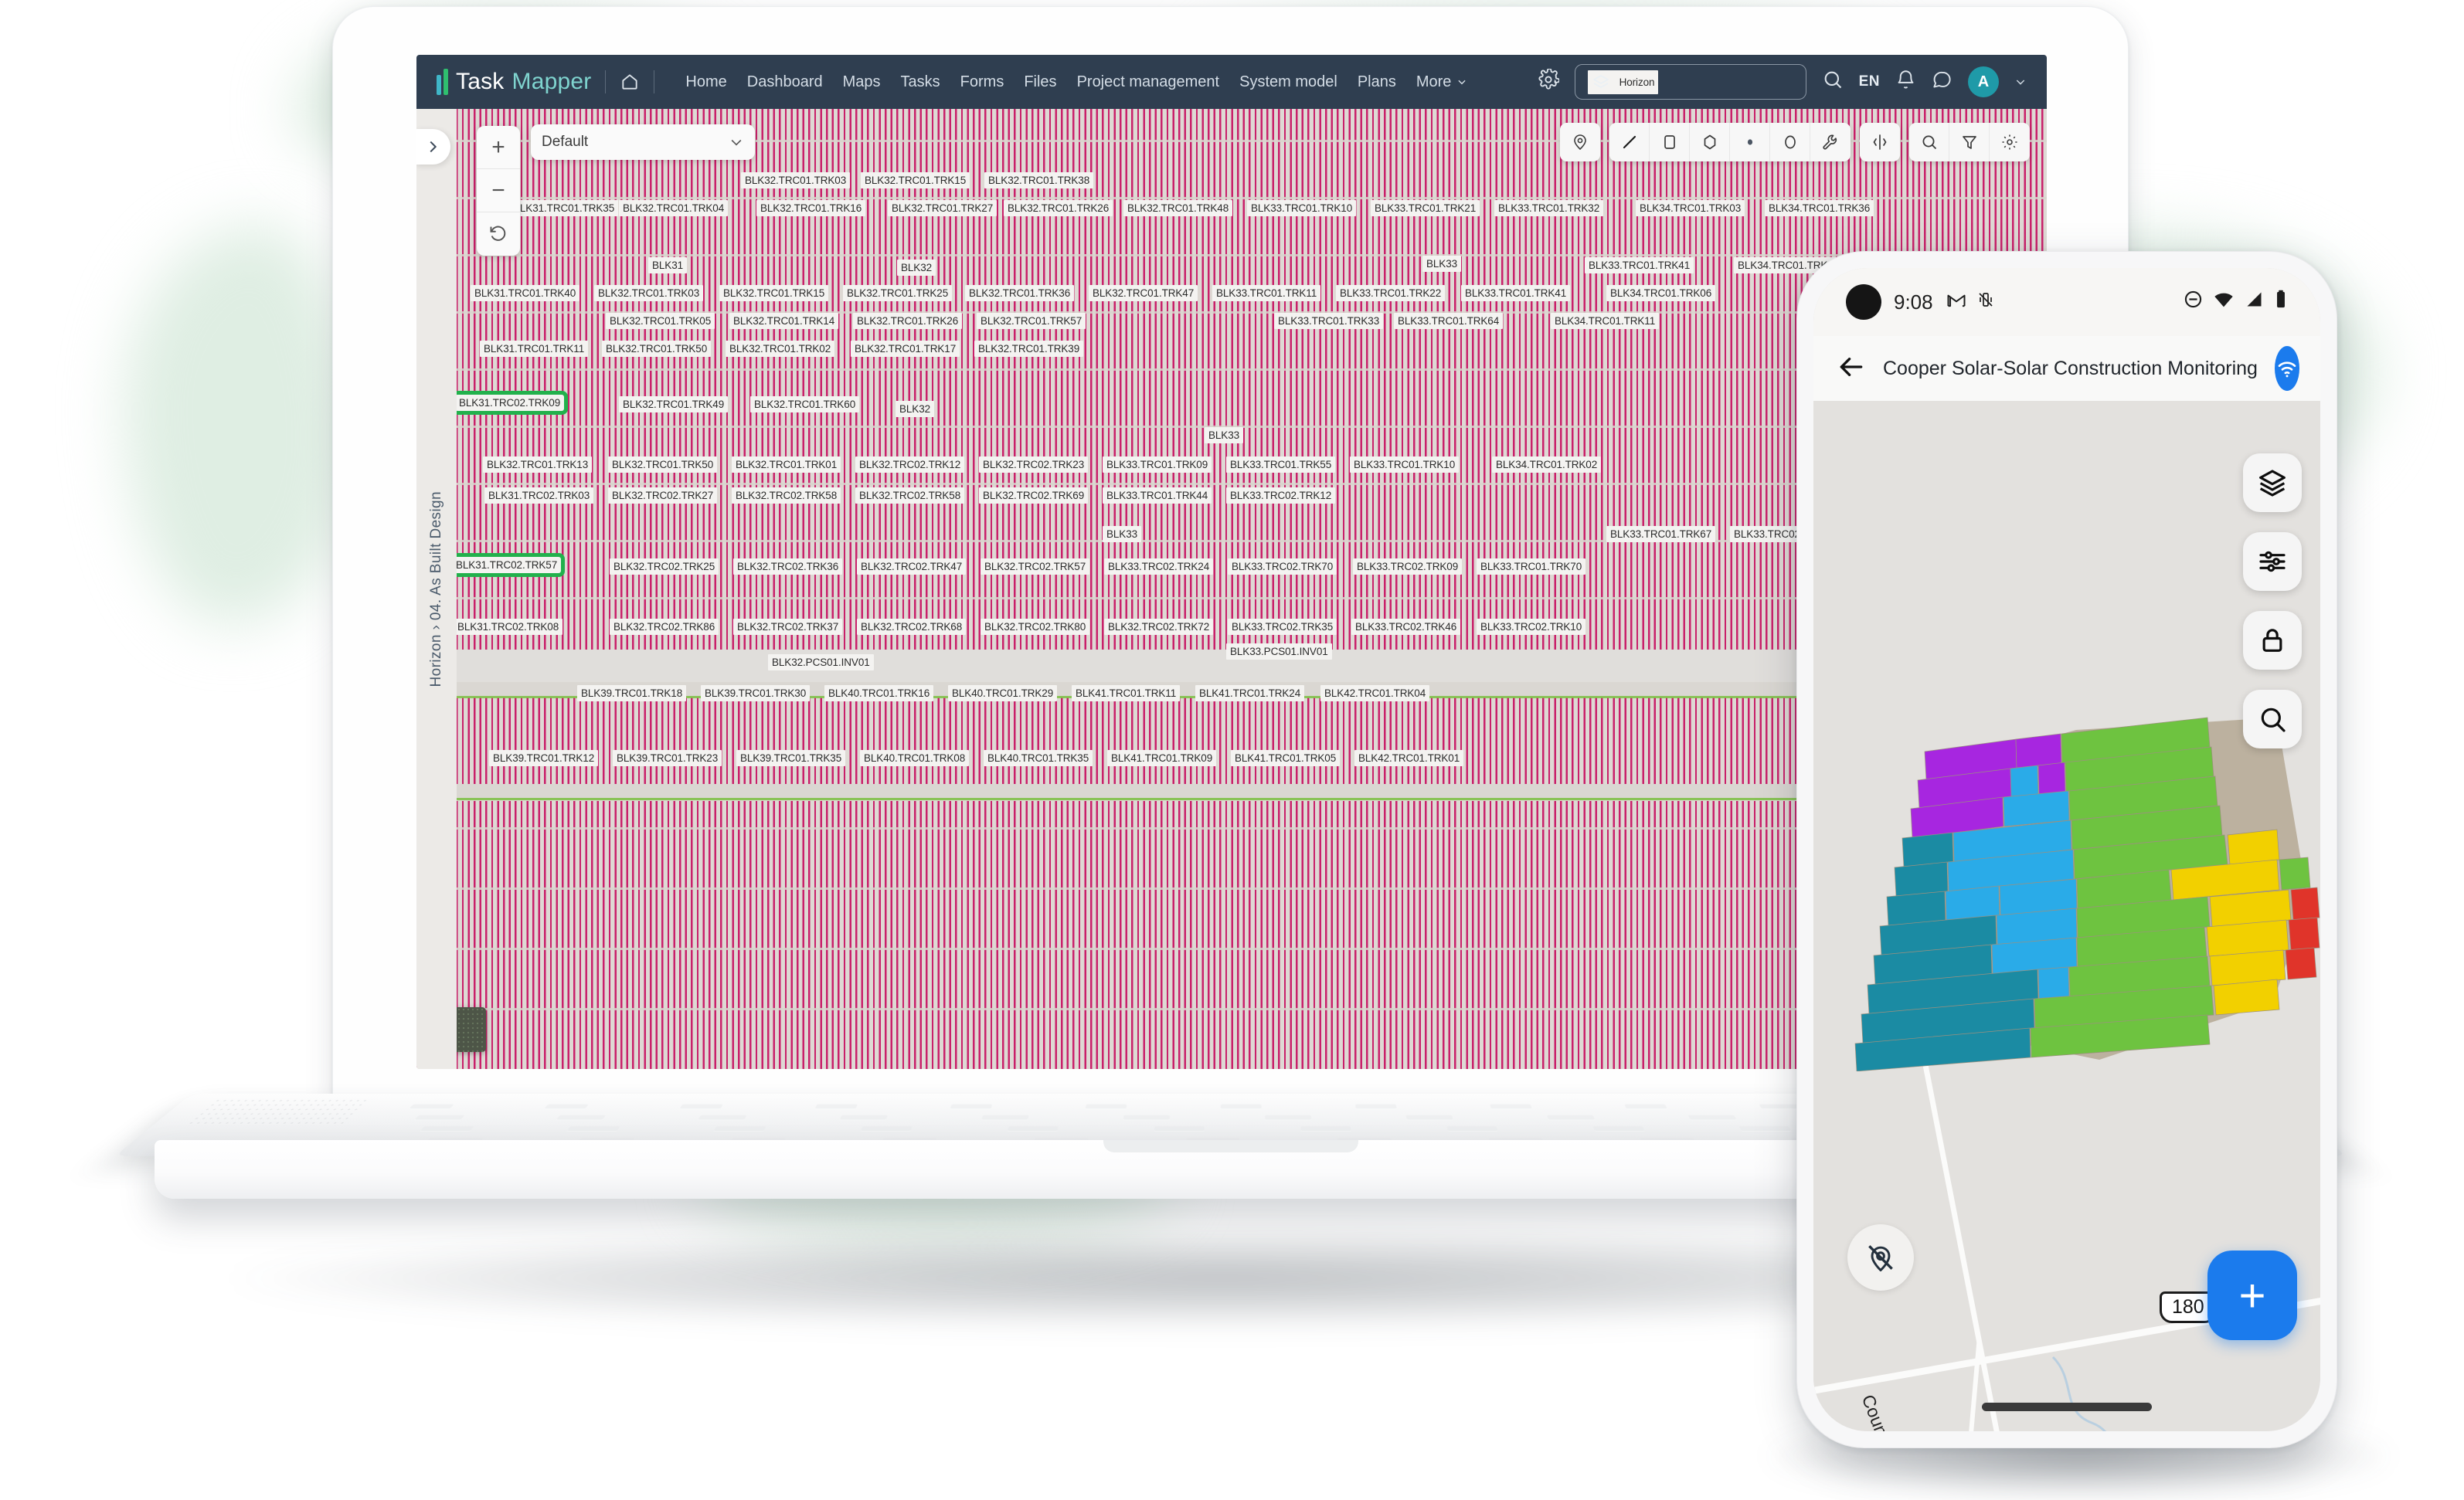 This screenshot has width=2464, height=1500. What do you see at coordinates (1288, 82) in the screenshot?
I see `nav-link-system-model: System model` at bounding box center [1288, 82].